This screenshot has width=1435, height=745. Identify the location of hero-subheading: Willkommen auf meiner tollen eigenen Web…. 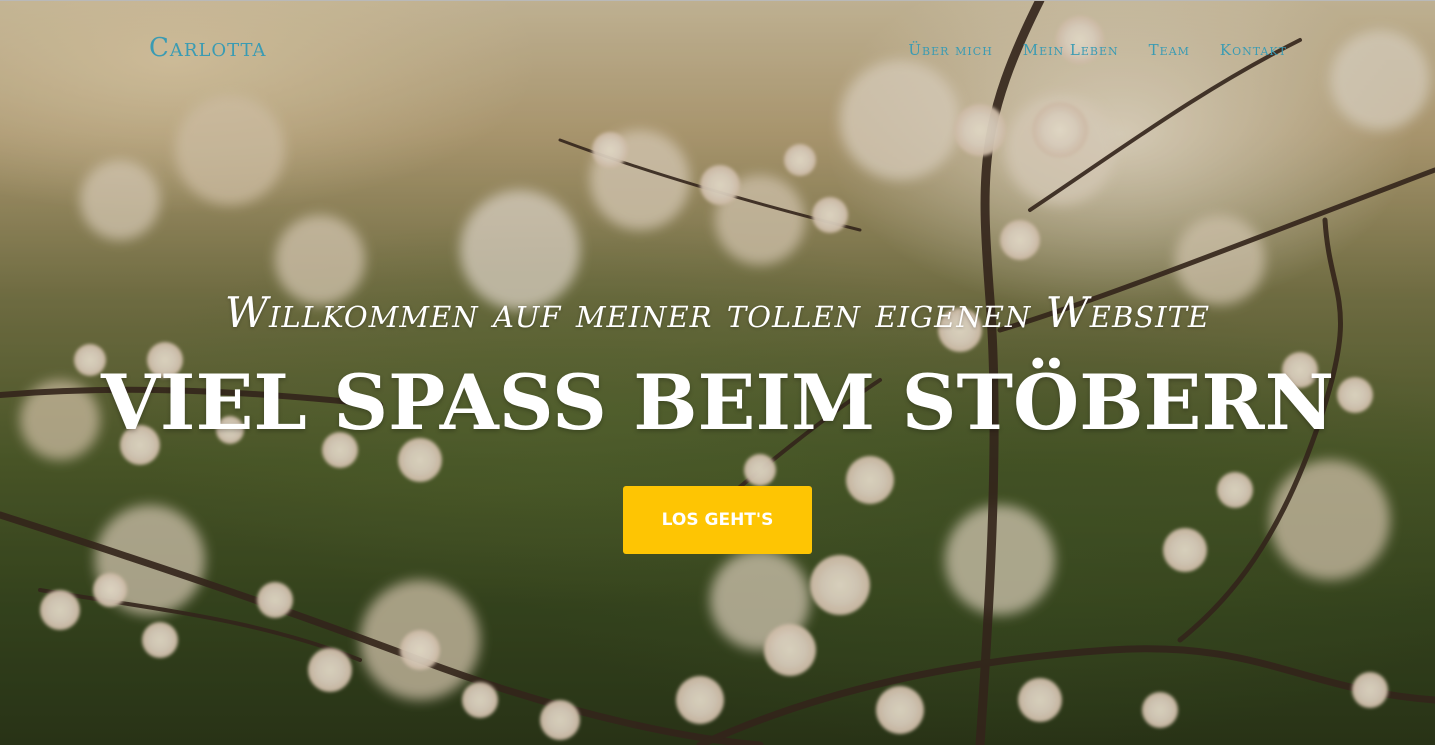
(717, 312).